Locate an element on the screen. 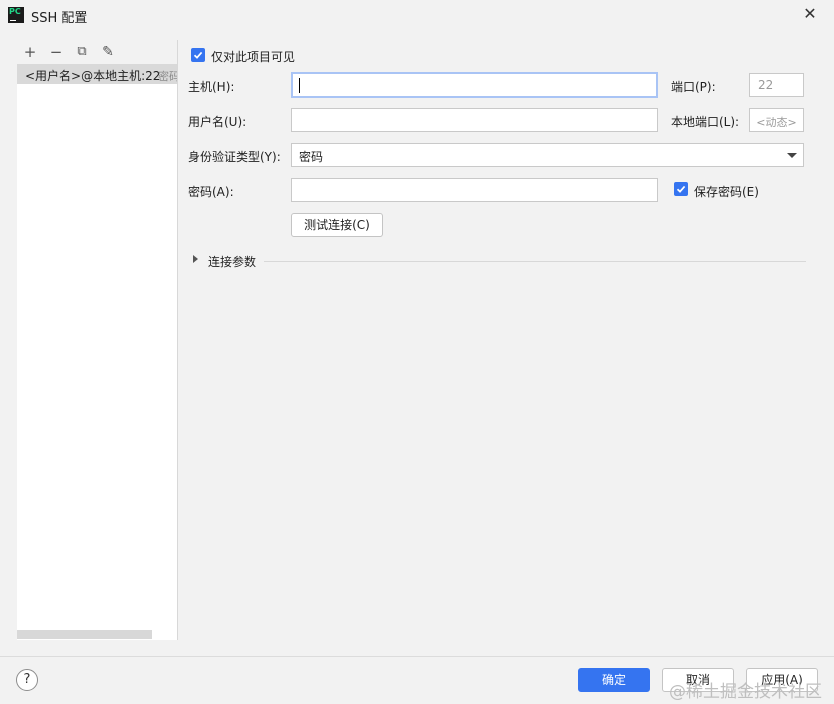  save-password-checkbox is located at coordinates (681, 189).